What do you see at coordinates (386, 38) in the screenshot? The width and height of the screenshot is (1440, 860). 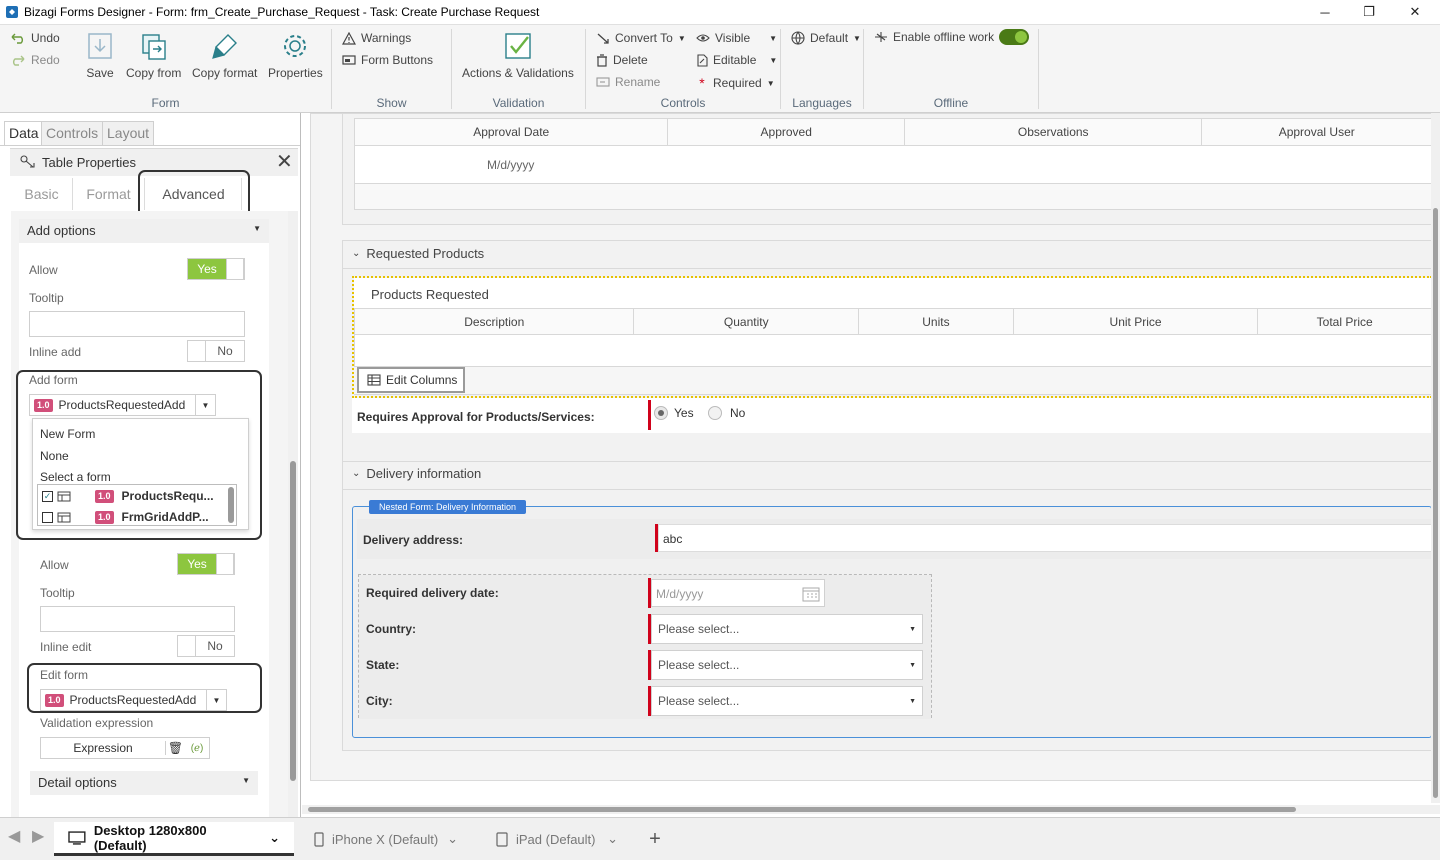 I see `warnings-label: Warnings` at bounding box center [386, 38].